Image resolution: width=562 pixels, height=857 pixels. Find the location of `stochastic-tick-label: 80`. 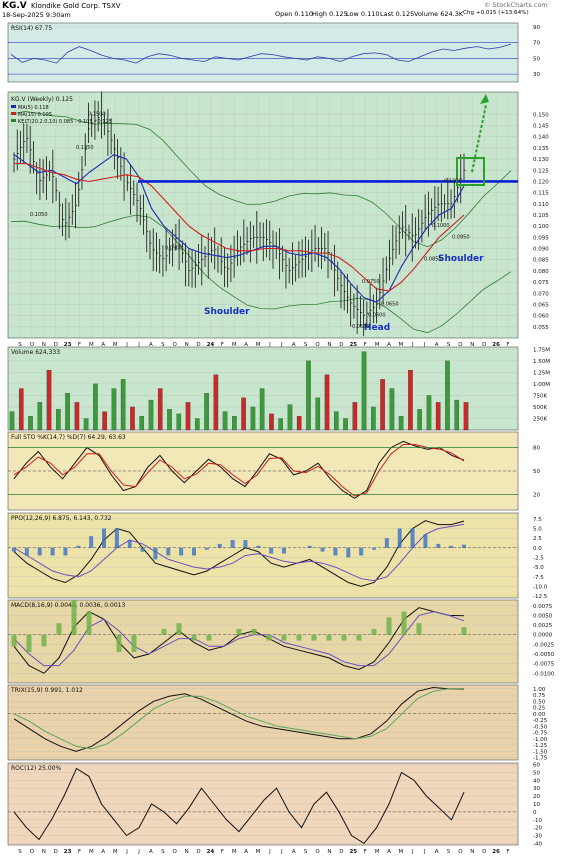

stochastic-tick-label: 80 is located at coordinates (536, 449).